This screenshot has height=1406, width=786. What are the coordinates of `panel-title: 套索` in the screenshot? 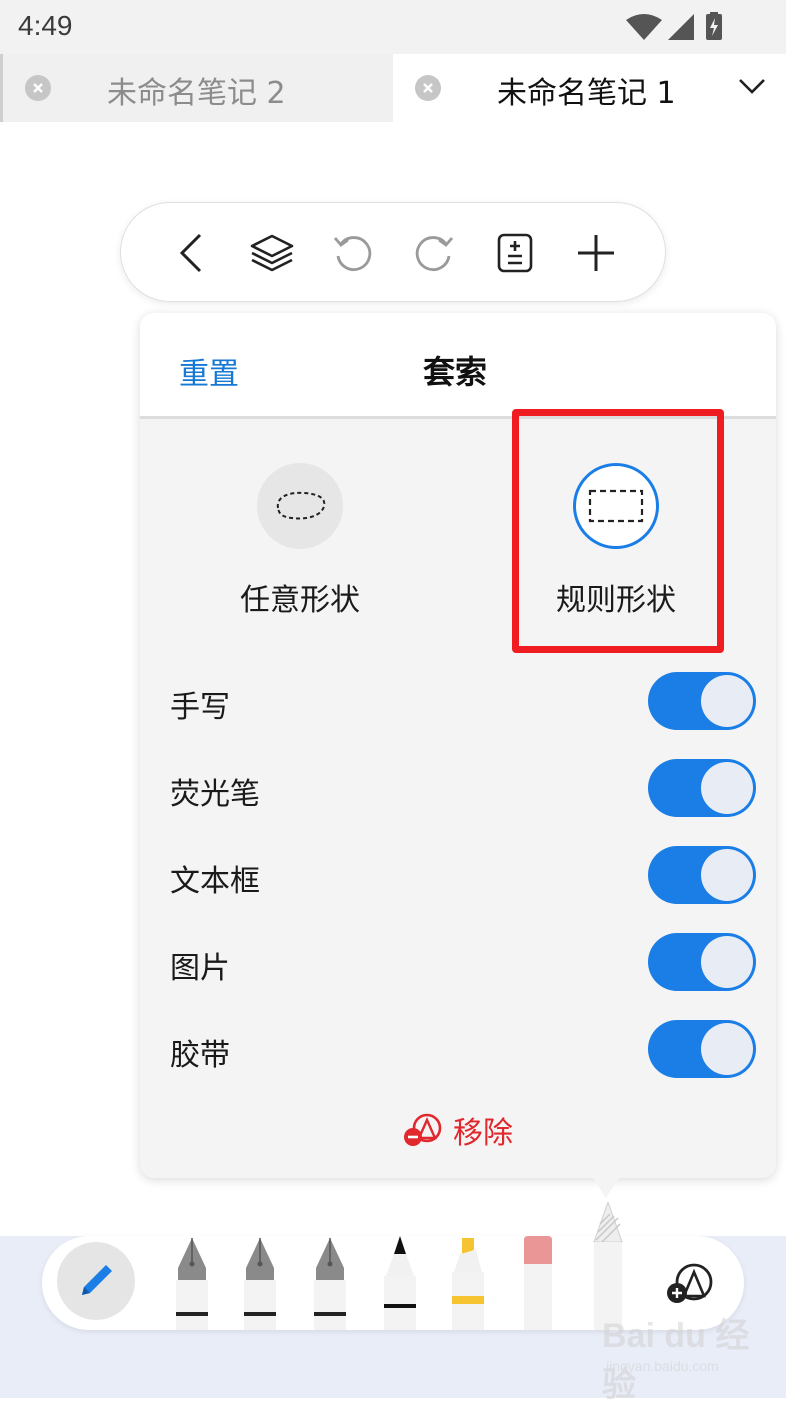 It's located at (454, 372).